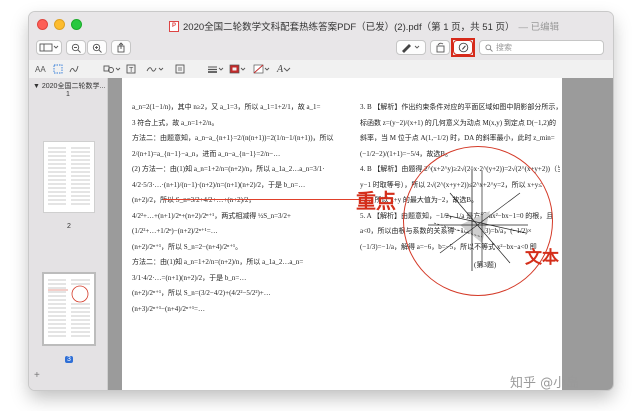  I want to click on markup-pen-button, so click(411, 47).